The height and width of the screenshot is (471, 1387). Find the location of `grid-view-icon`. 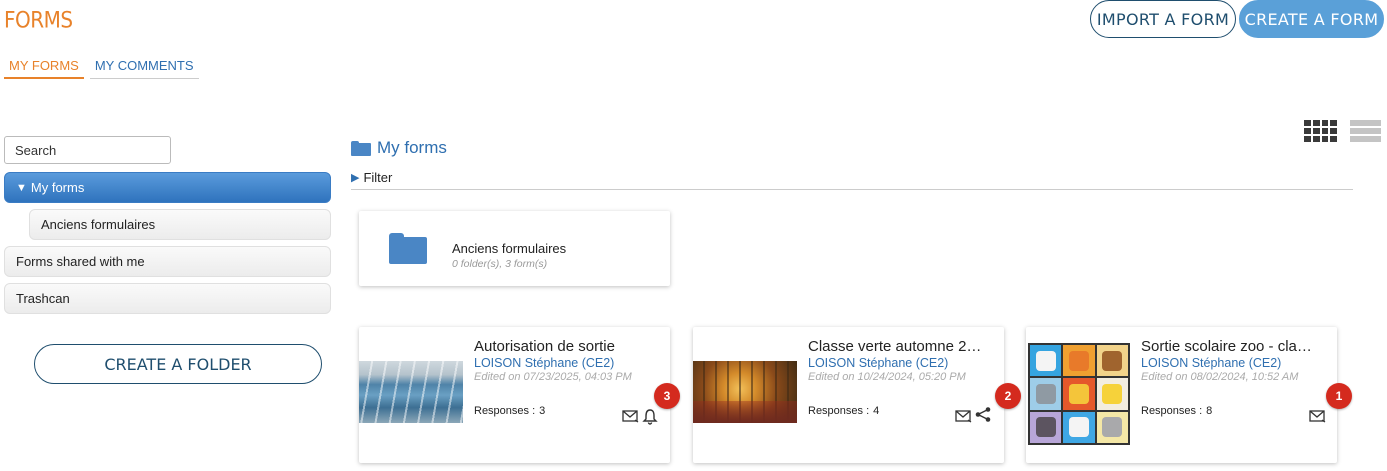

grid-view-icon is located at coordinates (1320, 131).